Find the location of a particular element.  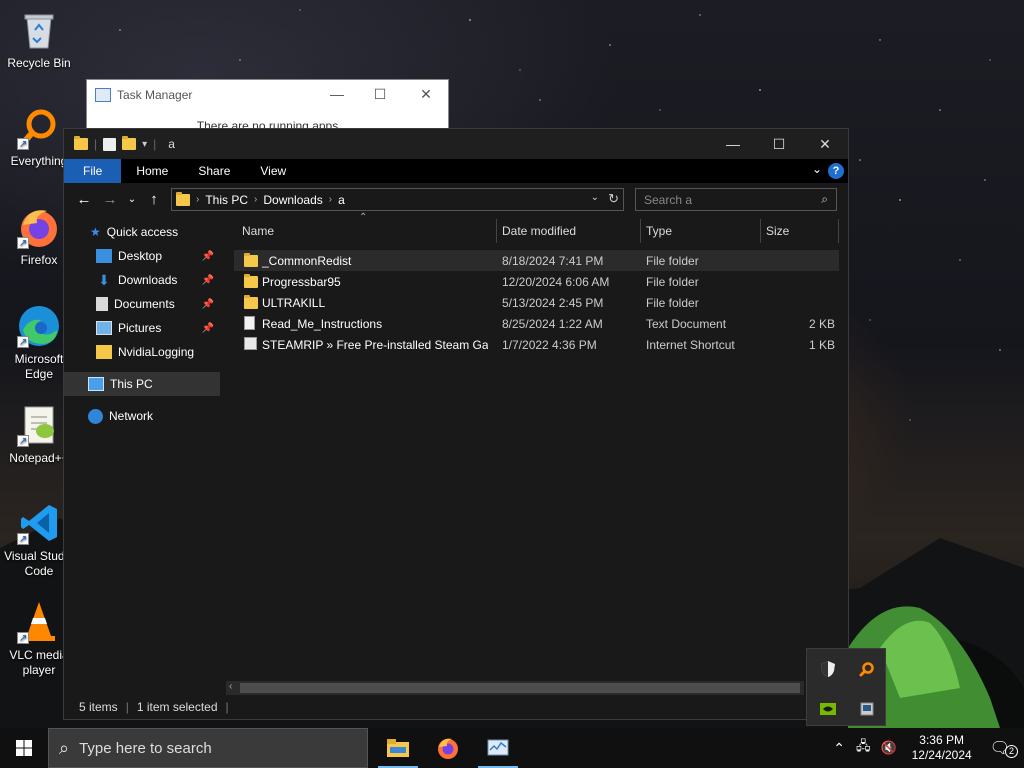

refresh-icon: ↻ is located at coordinates (613, 199).